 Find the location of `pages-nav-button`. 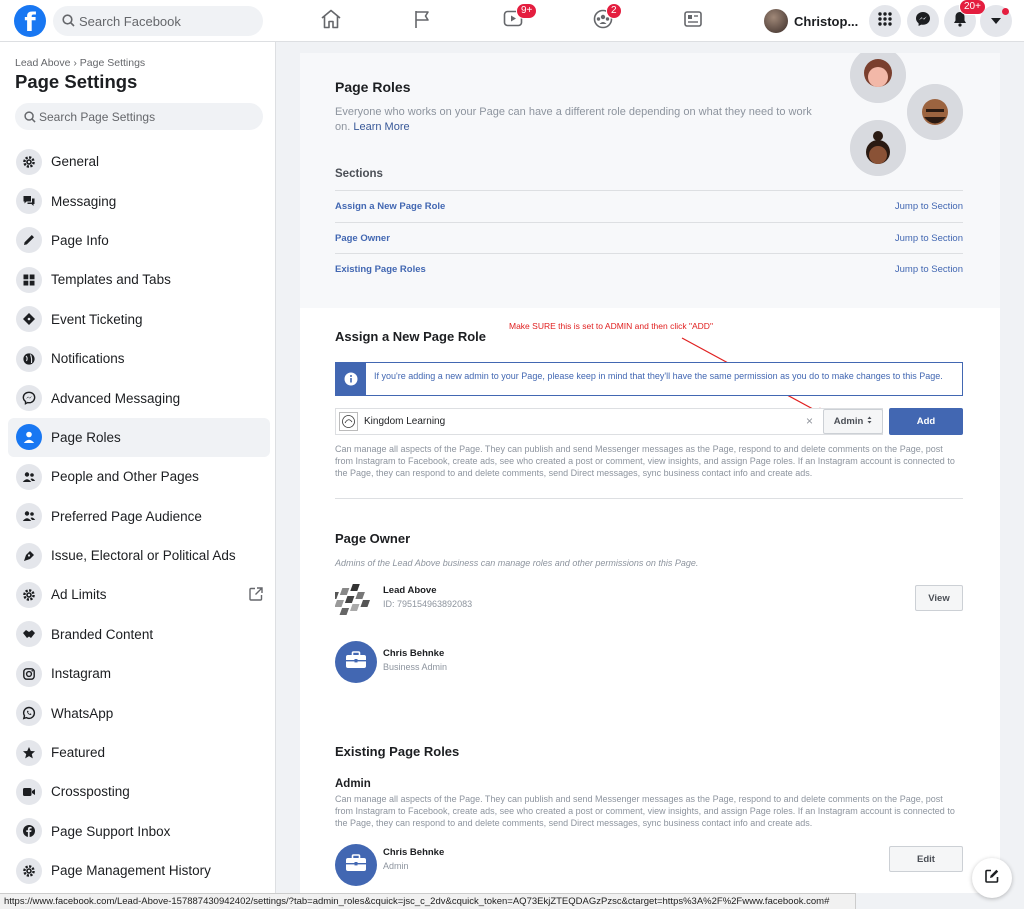

pages-nav-button is located at coordinates (422, 21).